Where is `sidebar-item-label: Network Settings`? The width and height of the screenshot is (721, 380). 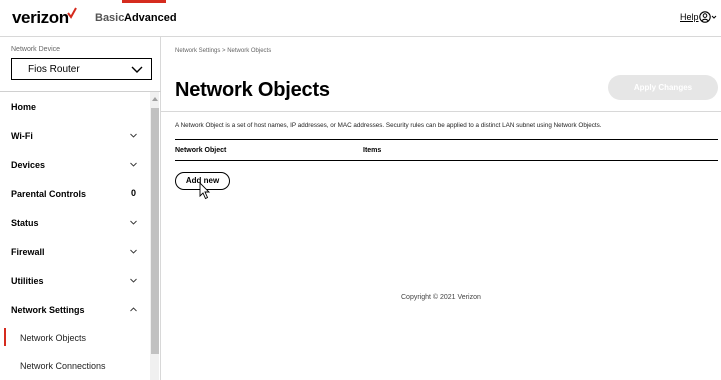
sidebar-item-label: Network Settings is located at coordinates (48, 310).